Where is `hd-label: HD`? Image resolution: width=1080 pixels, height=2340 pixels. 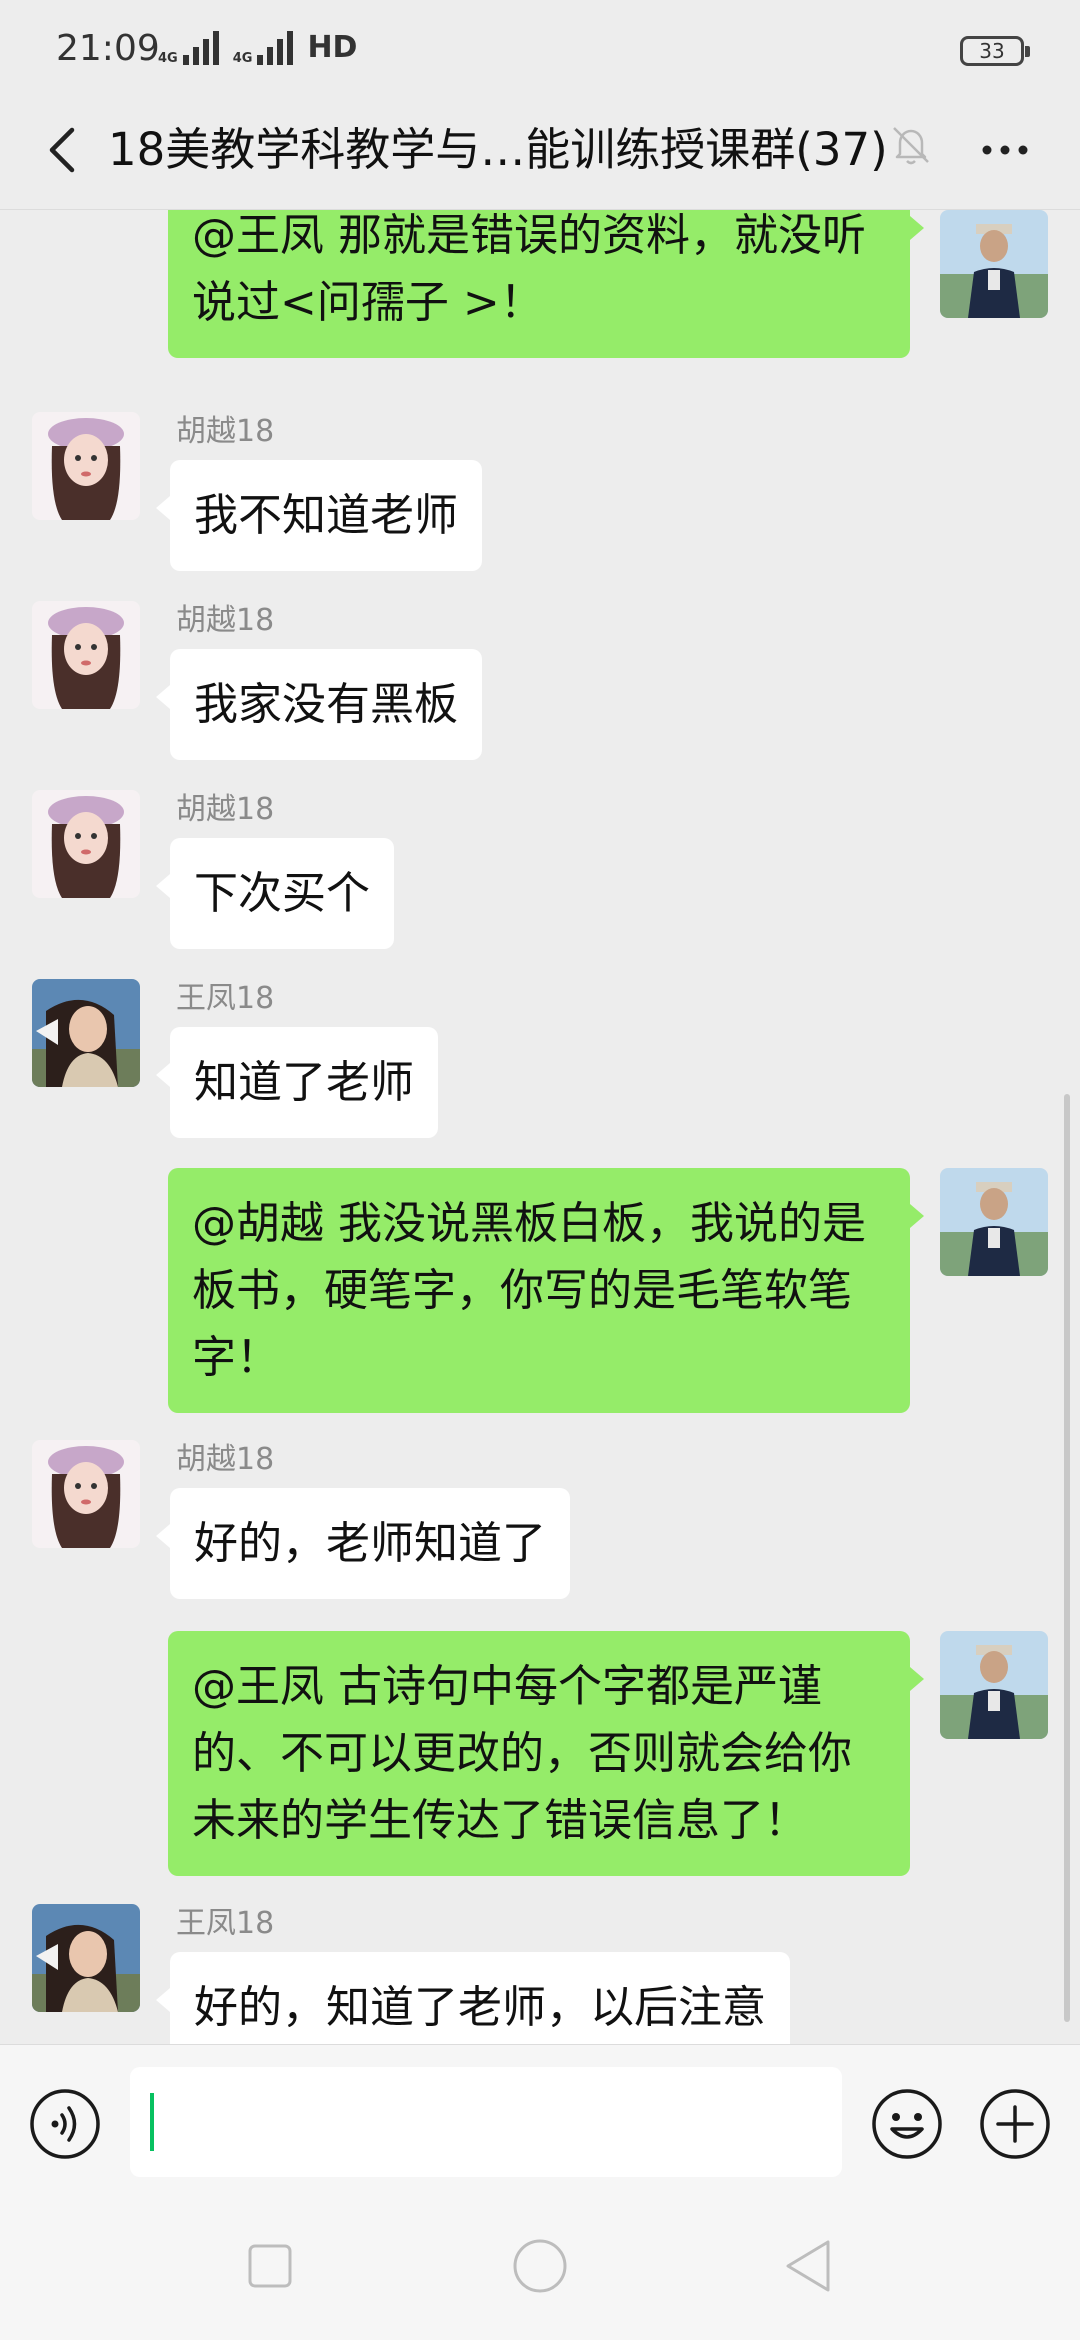
hd-label: HD is located at coordinates (332, 47).